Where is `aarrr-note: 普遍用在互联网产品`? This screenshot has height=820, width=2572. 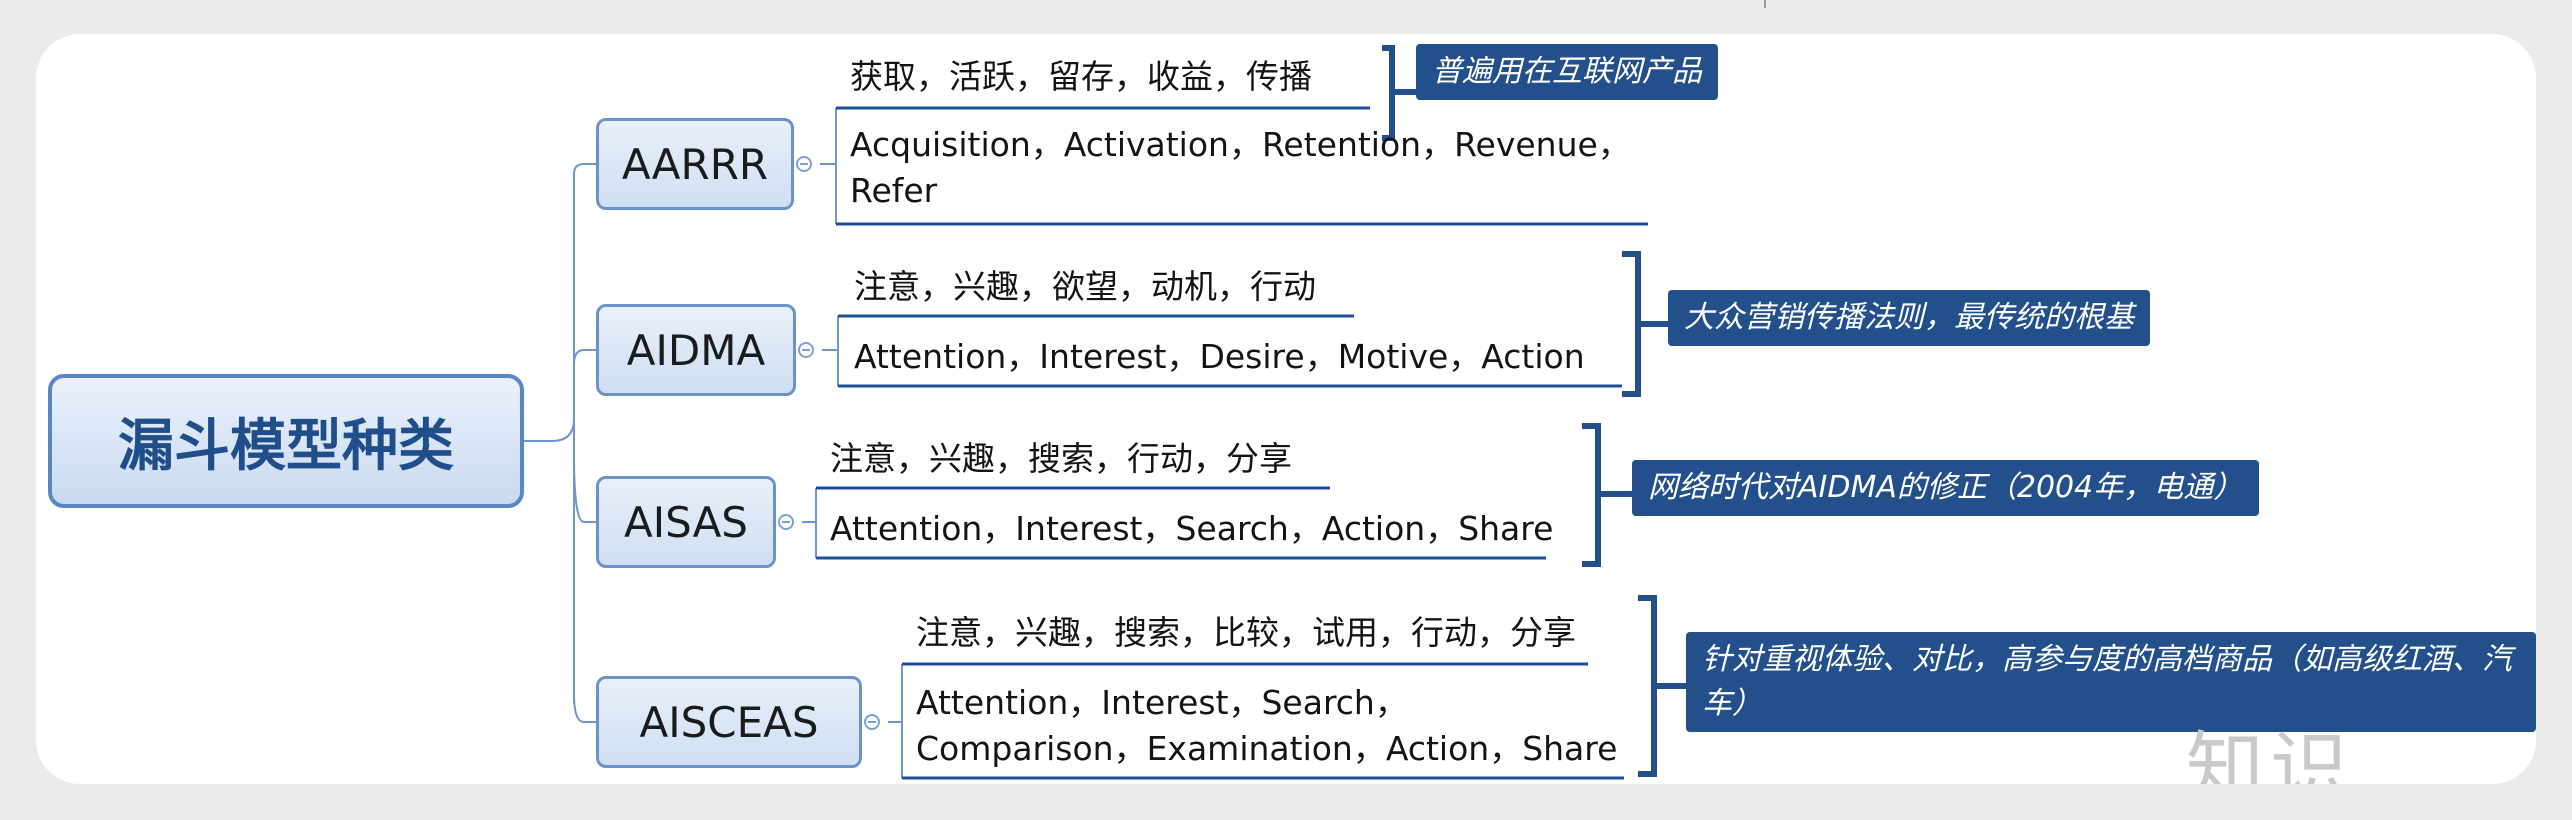 aarrr-note: 普遍用在互联网产品 is located at coordinates (1567, 72).